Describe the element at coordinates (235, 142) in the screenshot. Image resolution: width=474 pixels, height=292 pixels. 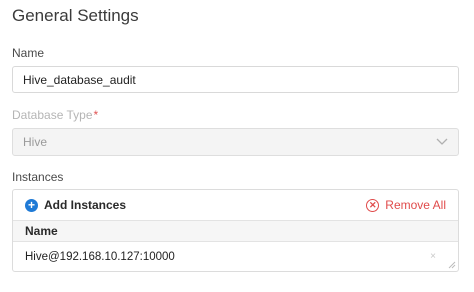
I see `database-type-select: Hive` at that location.